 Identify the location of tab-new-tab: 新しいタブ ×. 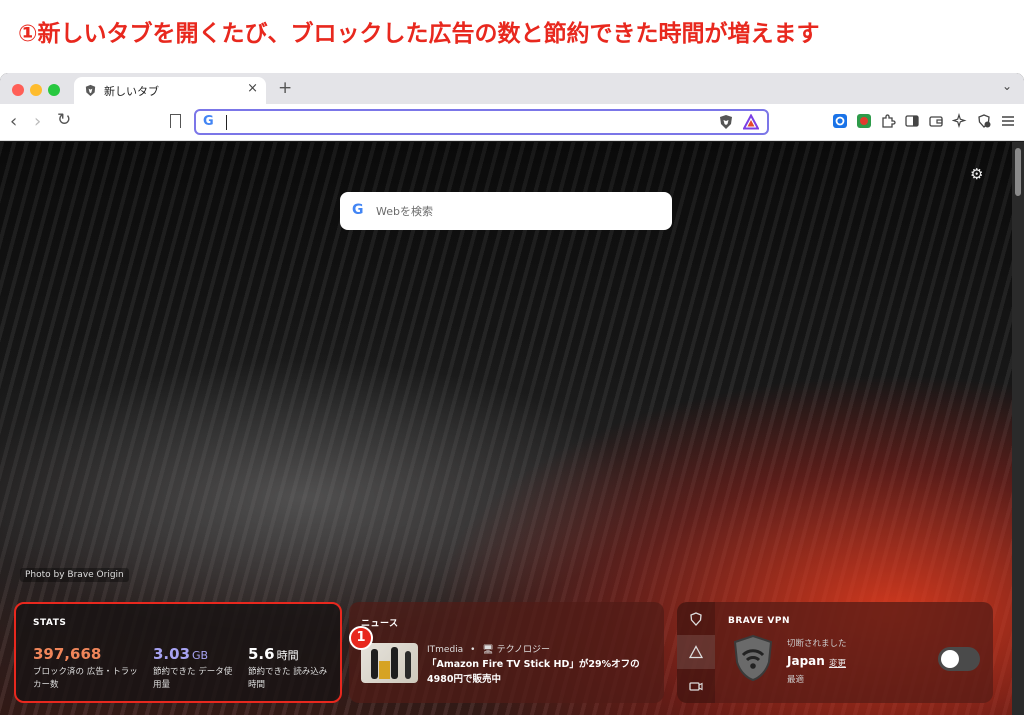
(170, 90).